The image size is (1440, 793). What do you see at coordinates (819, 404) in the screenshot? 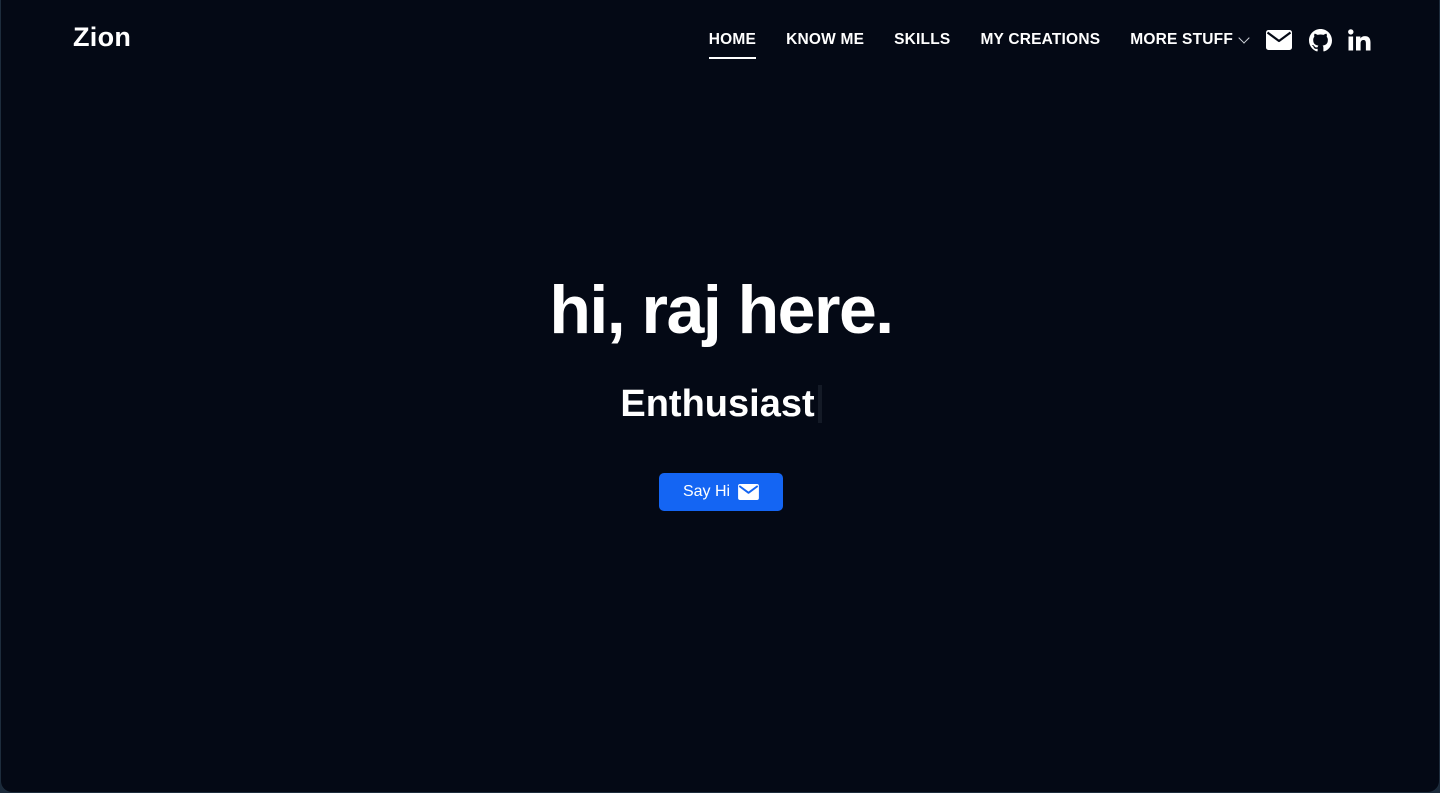
I see `typing-cursor` at bounding box center [819, 404].